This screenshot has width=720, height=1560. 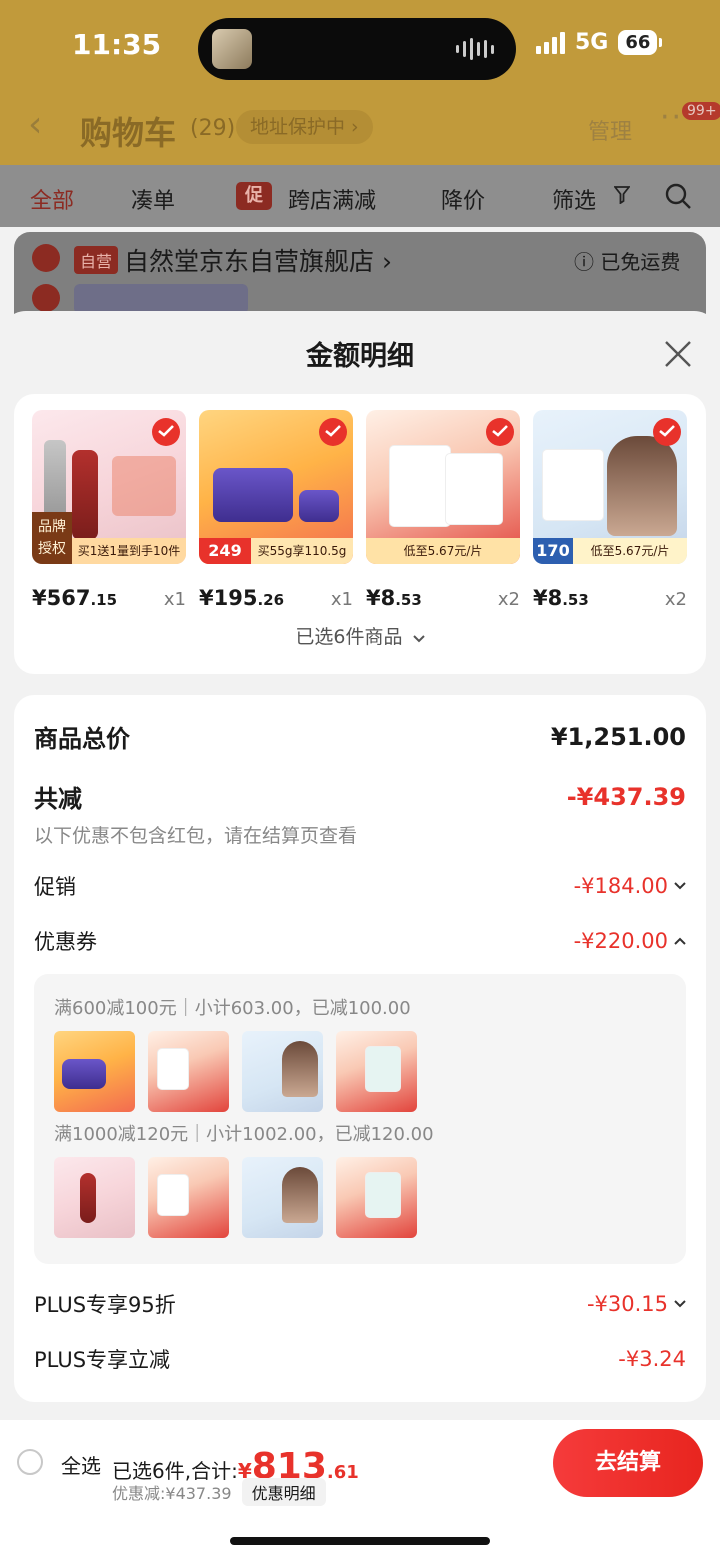 What do you see at coordinates (443, 598) in the screenshot?
I see `product-price-line: ¥8.53 x2` at bounding box center [443, 598].